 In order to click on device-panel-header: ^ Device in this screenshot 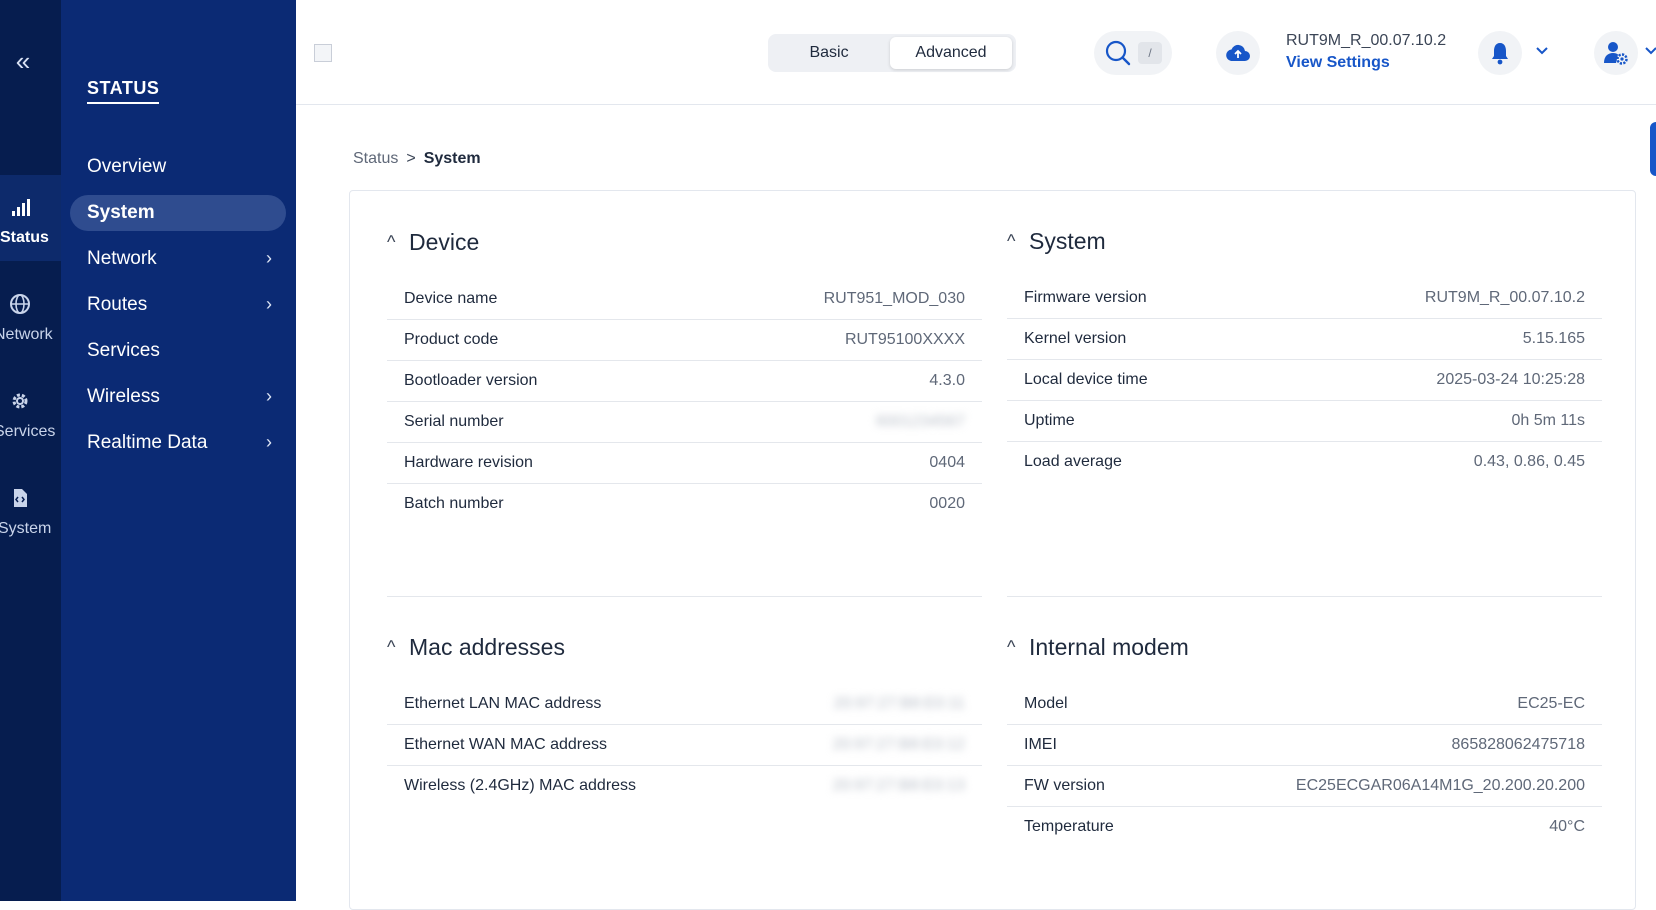, I will do `click(433, 244)`.